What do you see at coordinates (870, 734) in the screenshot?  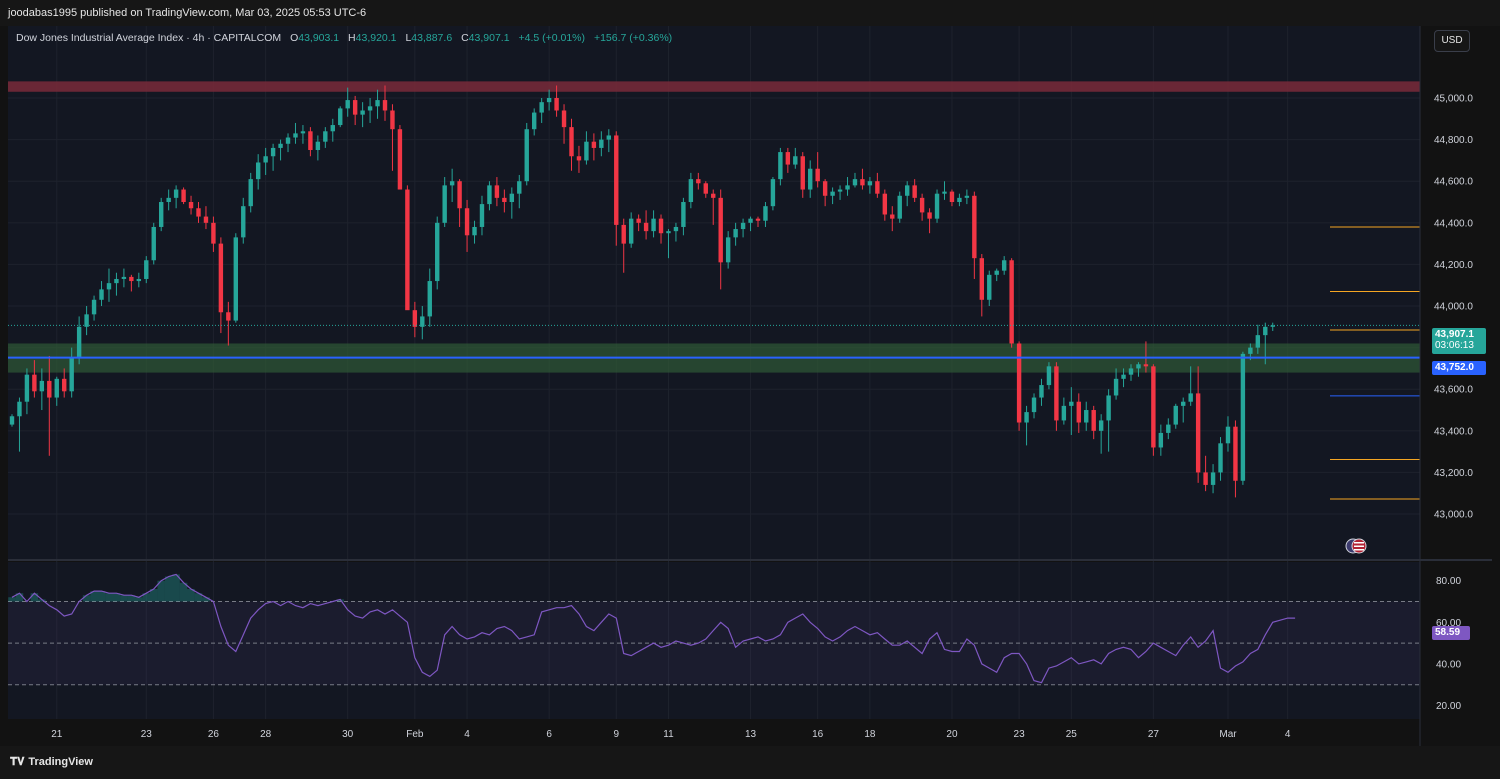 I see `time-tick-label: 18` at bounding box center [870, 734].